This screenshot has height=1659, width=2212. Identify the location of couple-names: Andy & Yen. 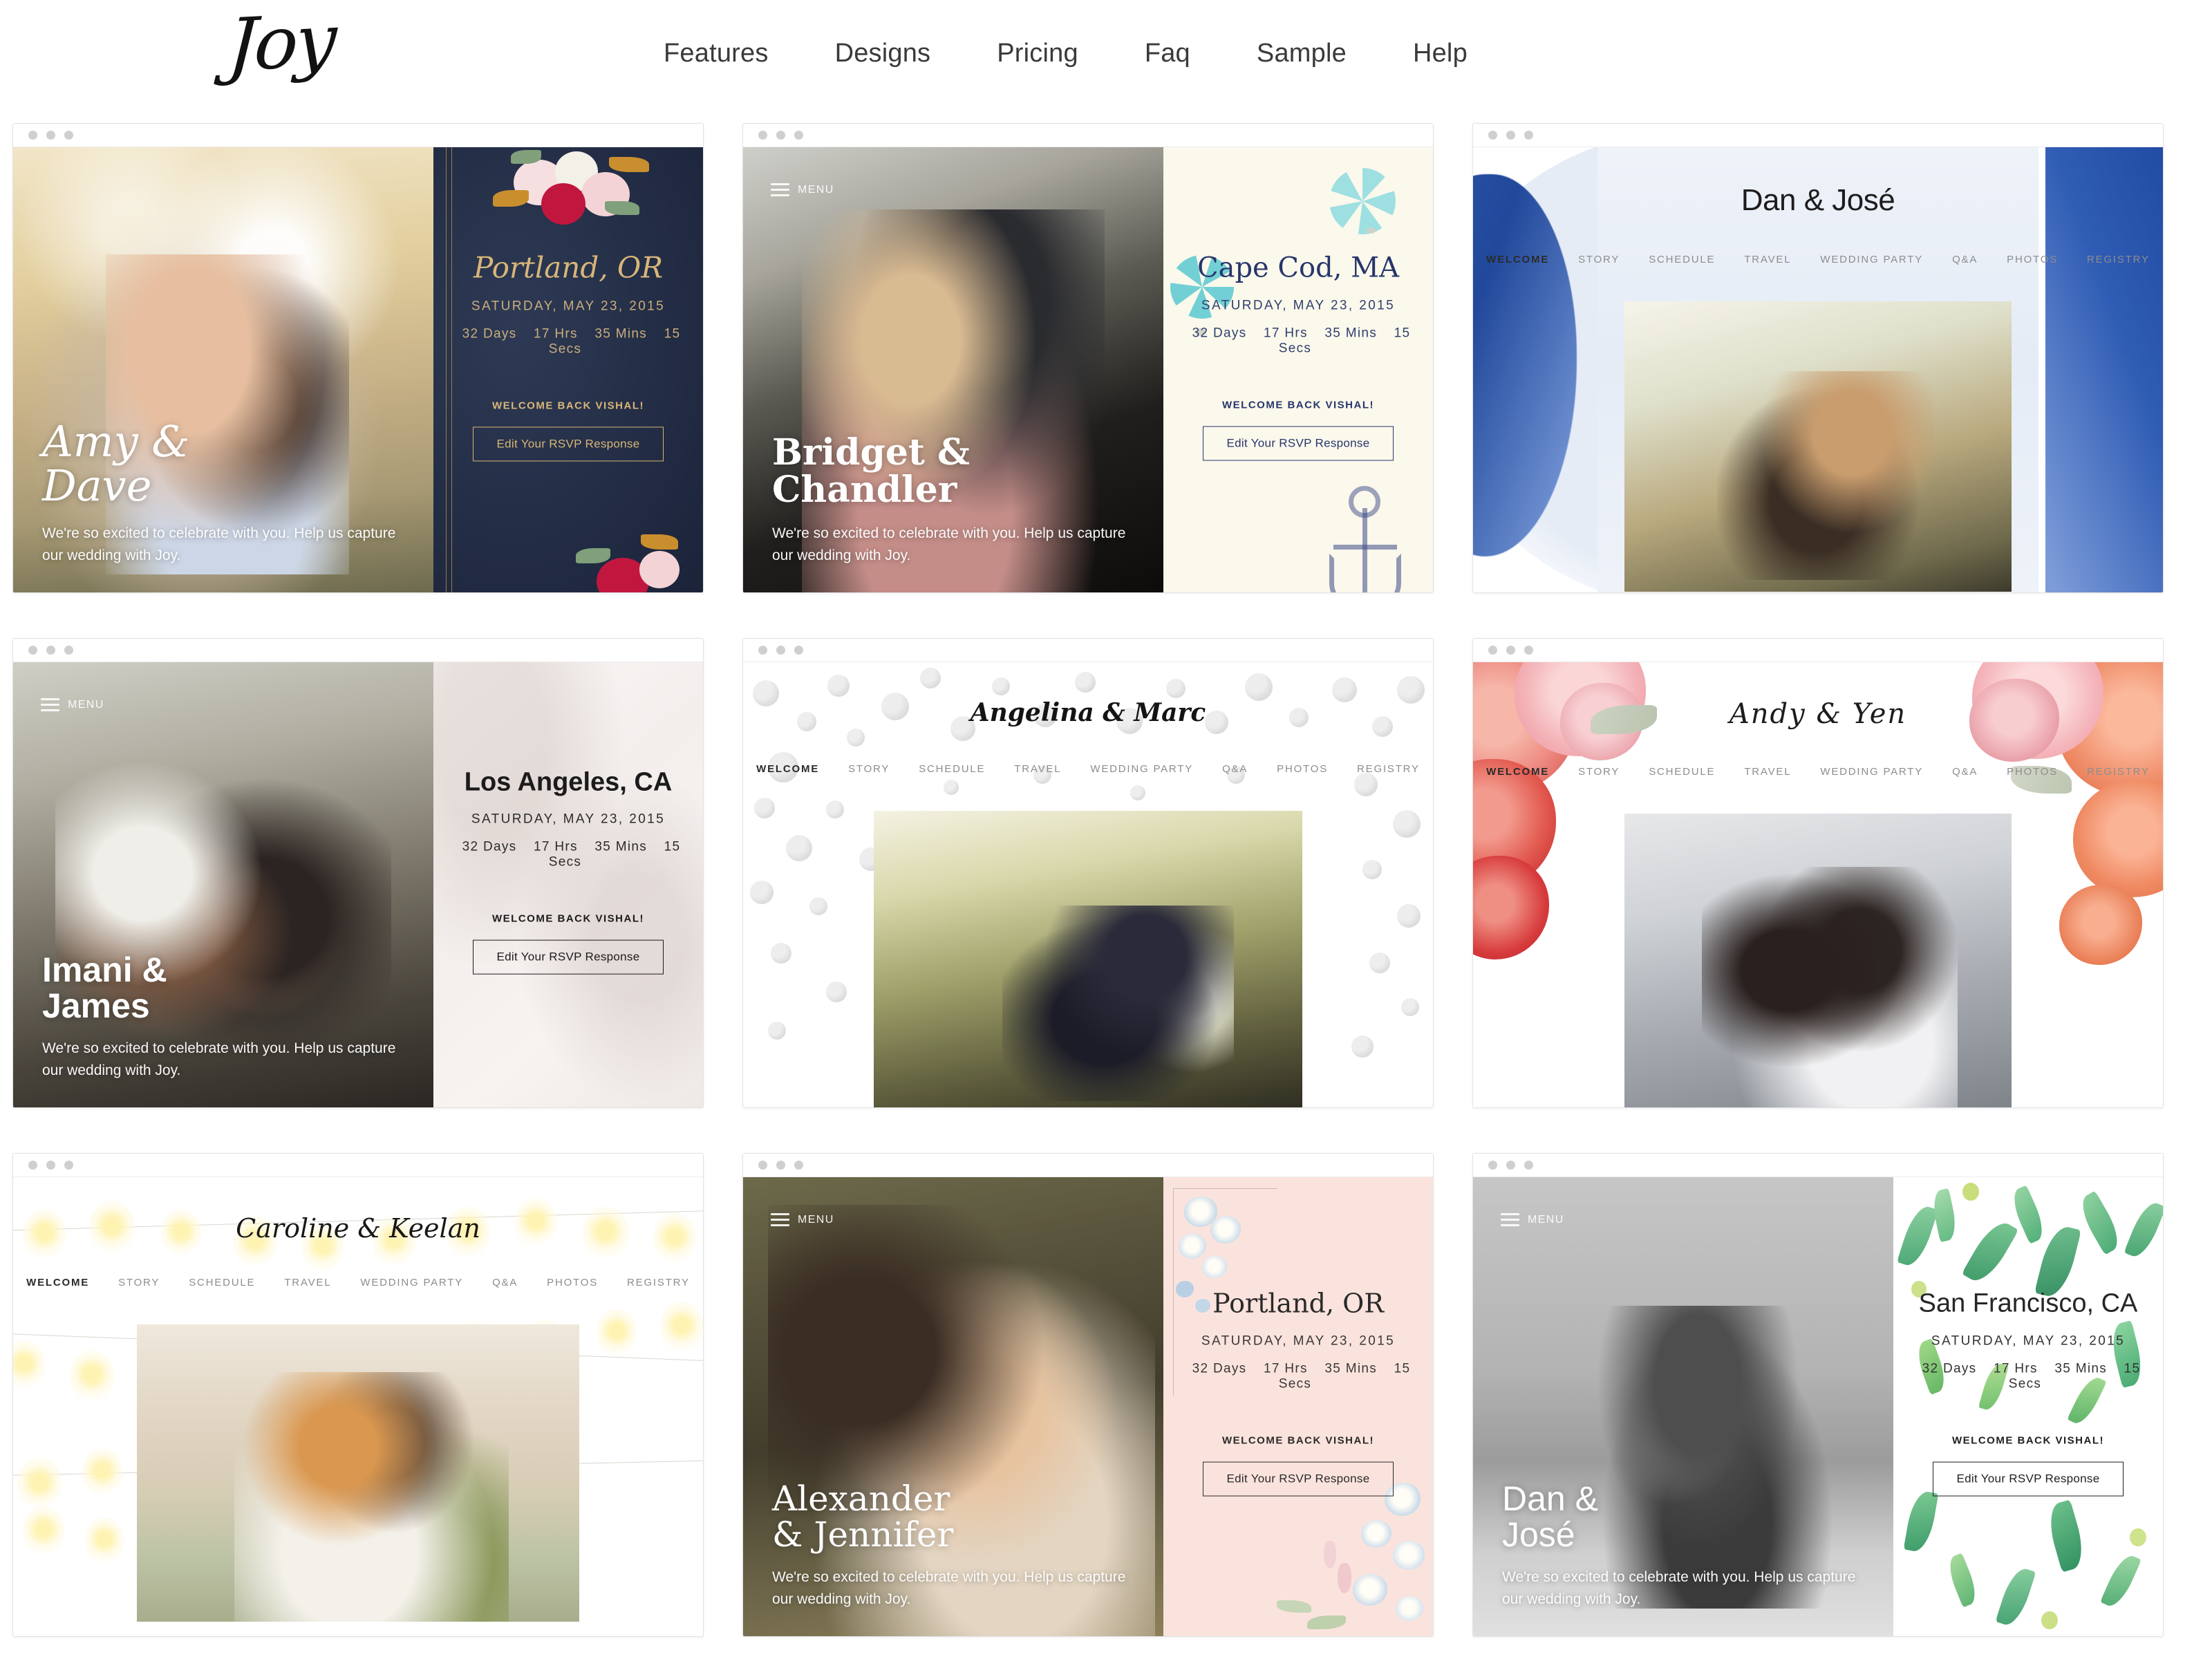
(1818, 714).